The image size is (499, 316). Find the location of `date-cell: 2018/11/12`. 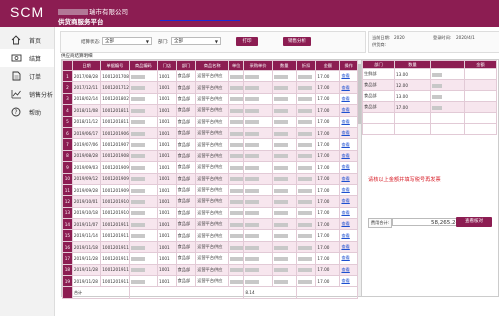

date-cell: 2018/11/12 is located at coordinates (86, 121).